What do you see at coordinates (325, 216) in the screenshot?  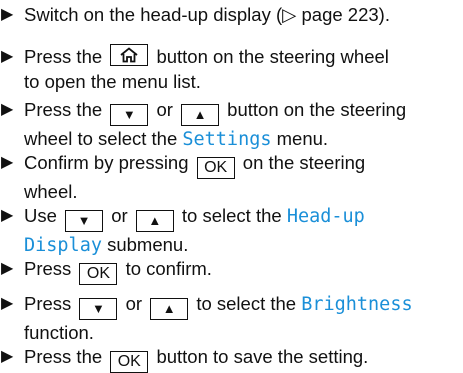 I see `menu-name-head-up: Head-up` at bounding box center [325, 216].